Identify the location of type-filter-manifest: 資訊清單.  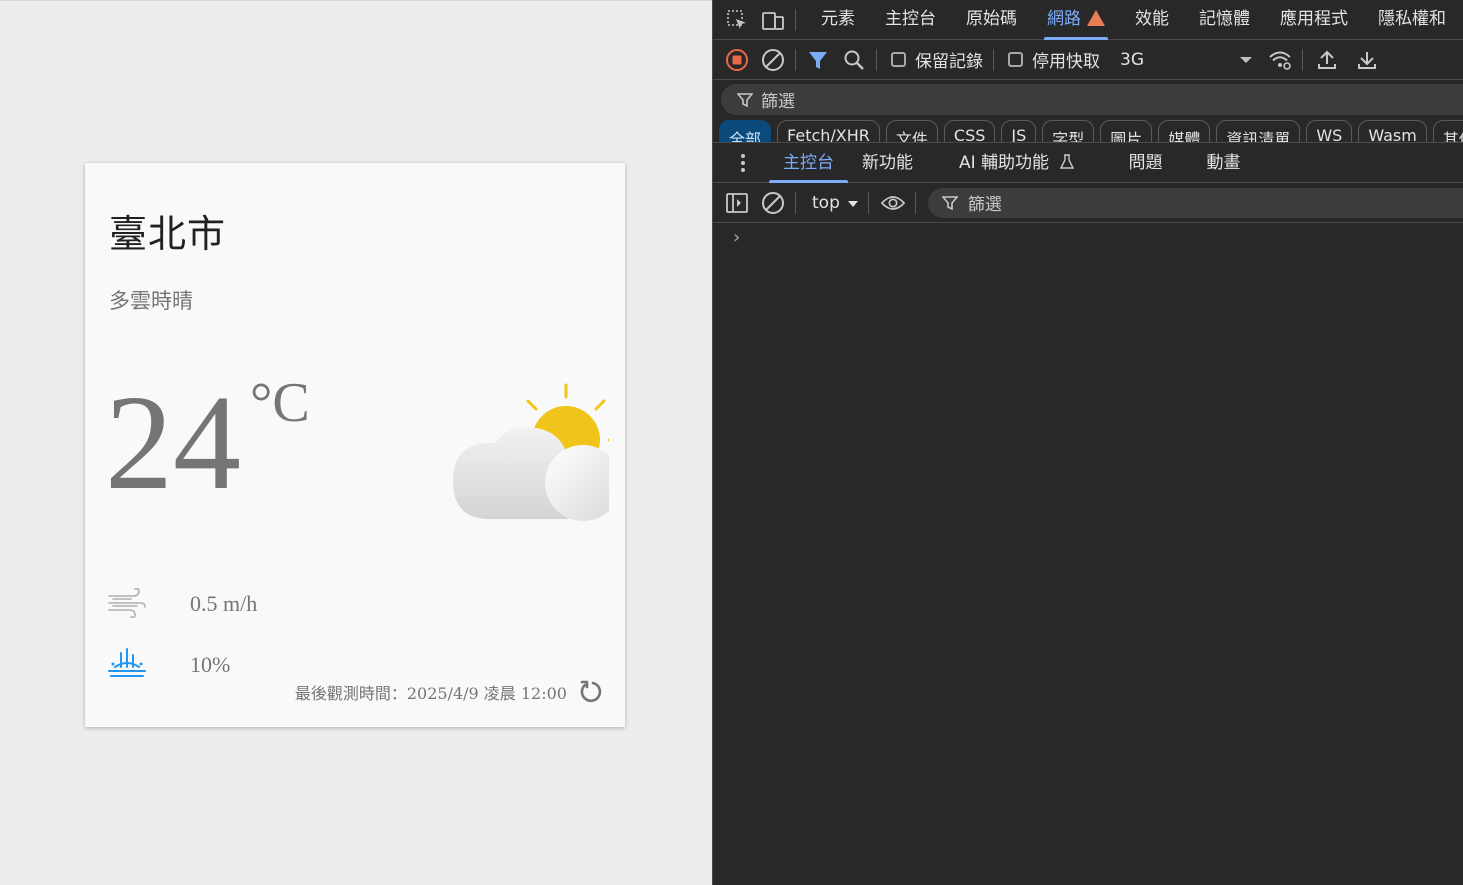
(1258, 132).